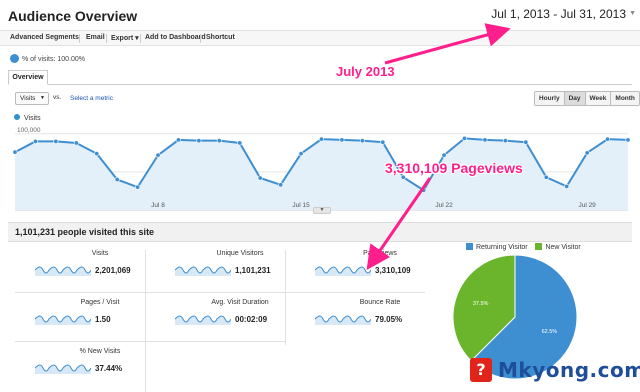  Describe the element at coordinates (550, 332) in the screenshot. I see `pie-slice-label: 62.5%` at that location.